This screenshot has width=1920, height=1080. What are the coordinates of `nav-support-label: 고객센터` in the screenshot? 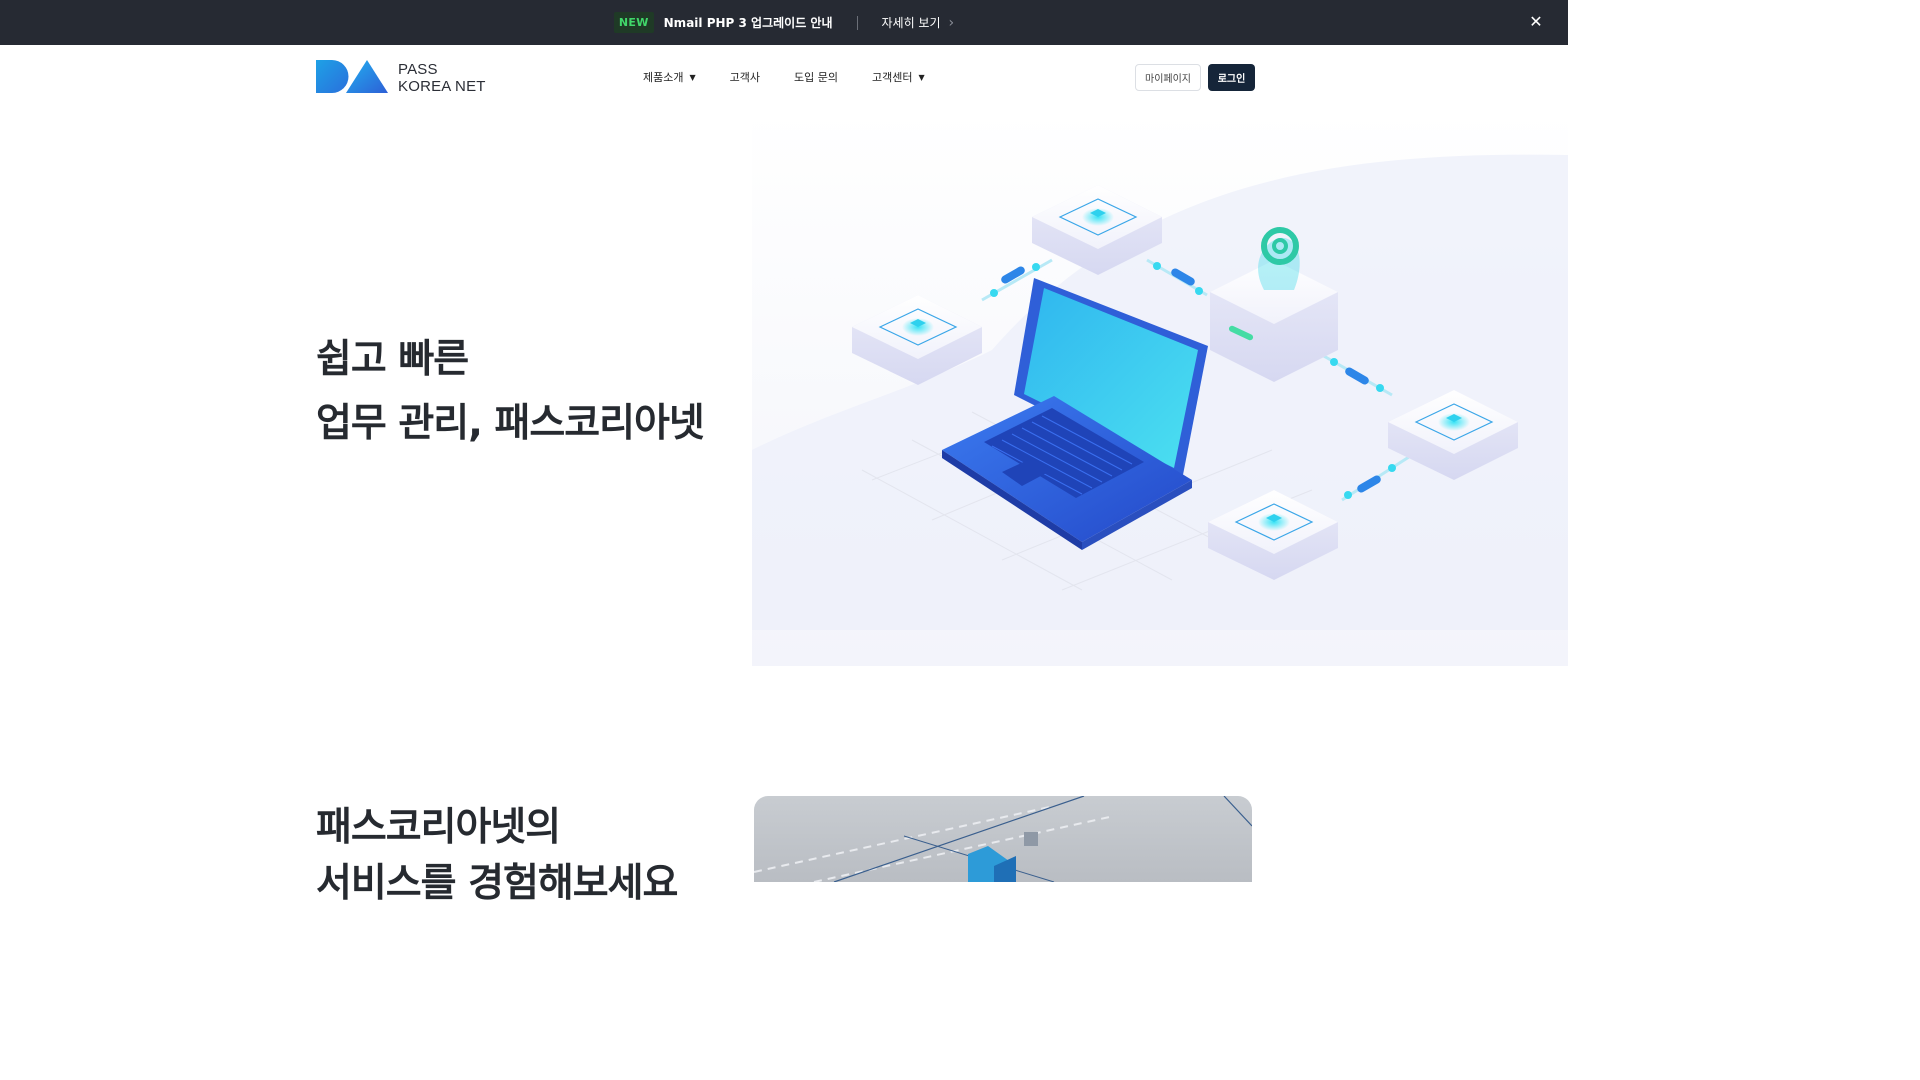 It's located at (892, 77).